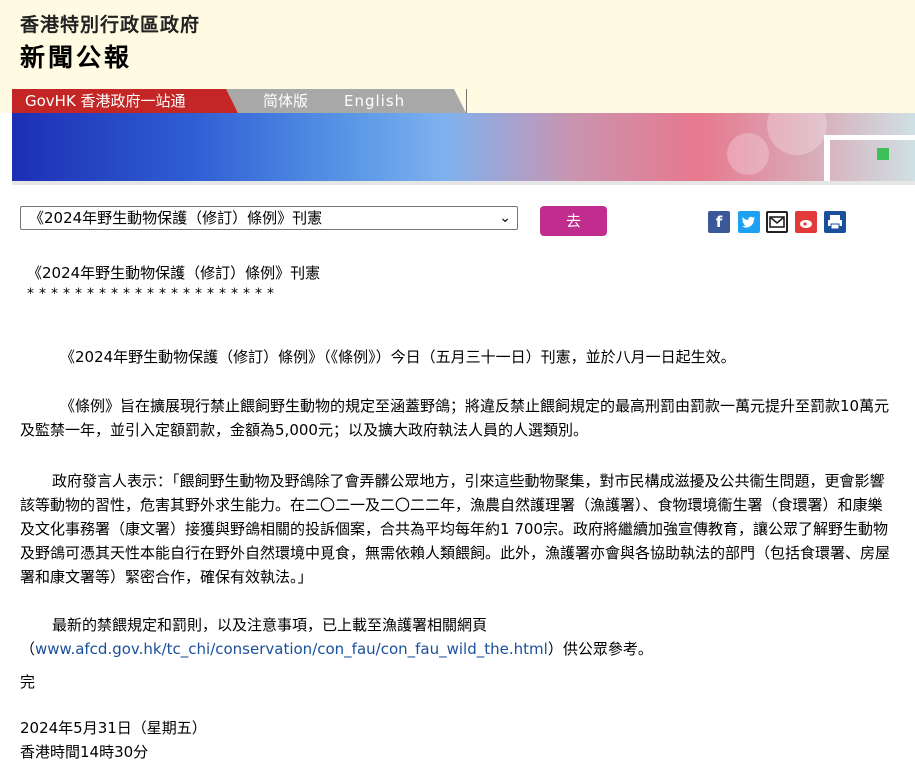  I want to click on release-date-text: 2024年5月31日（星期五）, so click(113, 728).